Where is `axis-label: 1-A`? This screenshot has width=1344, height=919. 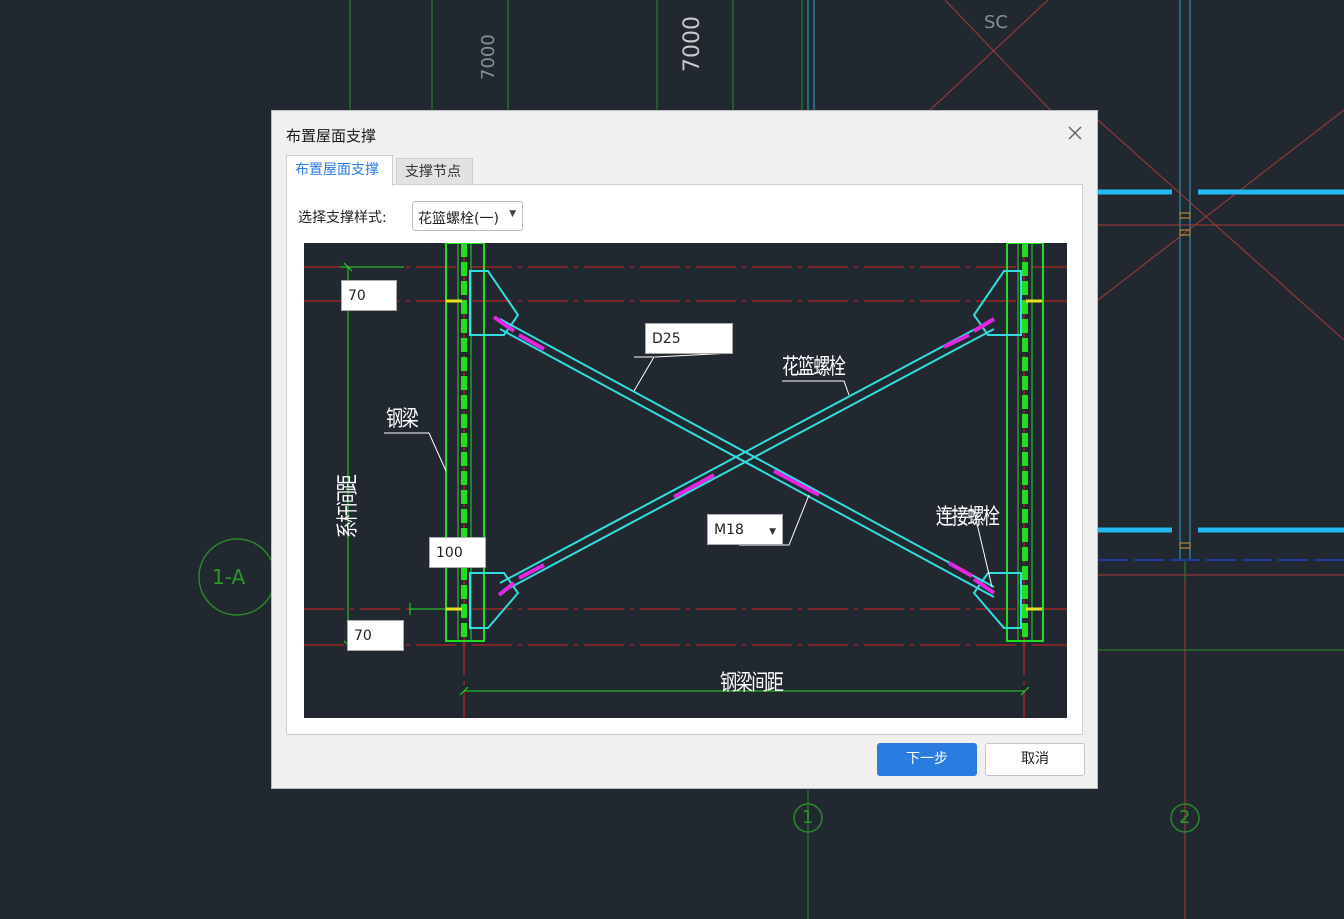 axis-label: 1-A is located at coordinates (229, 577).